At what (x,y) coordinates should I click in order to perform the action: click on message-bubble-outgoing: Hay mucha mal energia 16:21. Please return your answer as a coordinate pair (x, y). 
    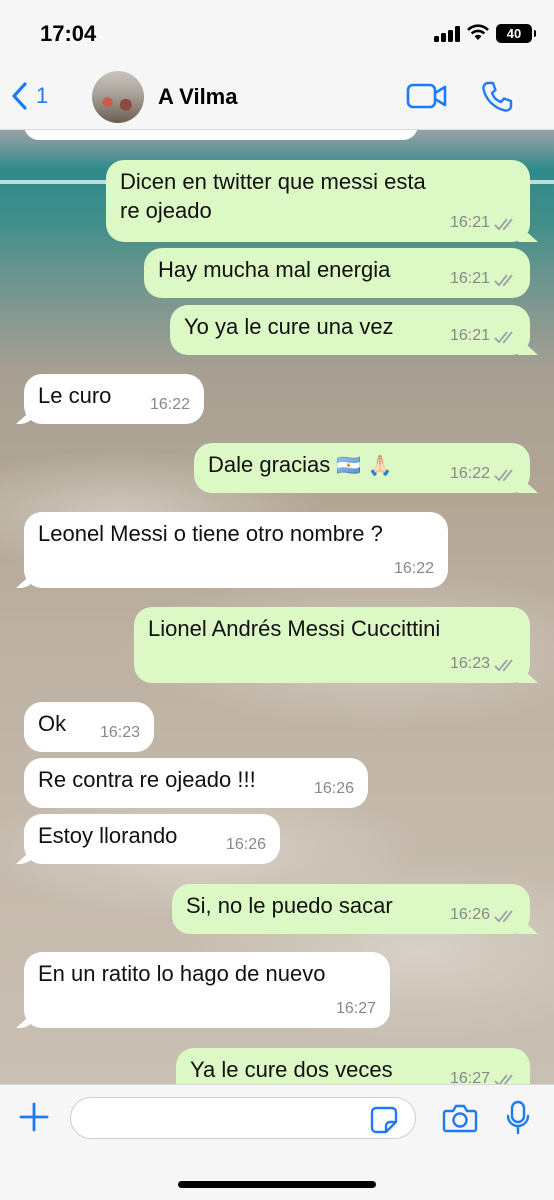
    Looking at the image, I should click on (337, 273).